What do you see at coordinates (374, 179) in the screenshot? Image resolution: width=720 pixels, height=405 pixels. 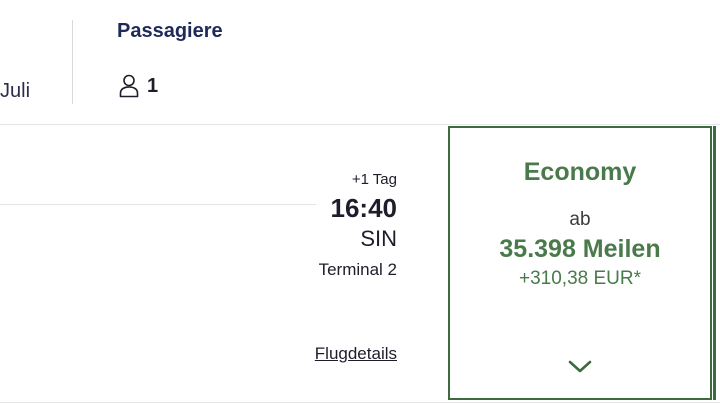 I see `arrival-day-offset: +1 Tag` at bounding box center [374, 179].